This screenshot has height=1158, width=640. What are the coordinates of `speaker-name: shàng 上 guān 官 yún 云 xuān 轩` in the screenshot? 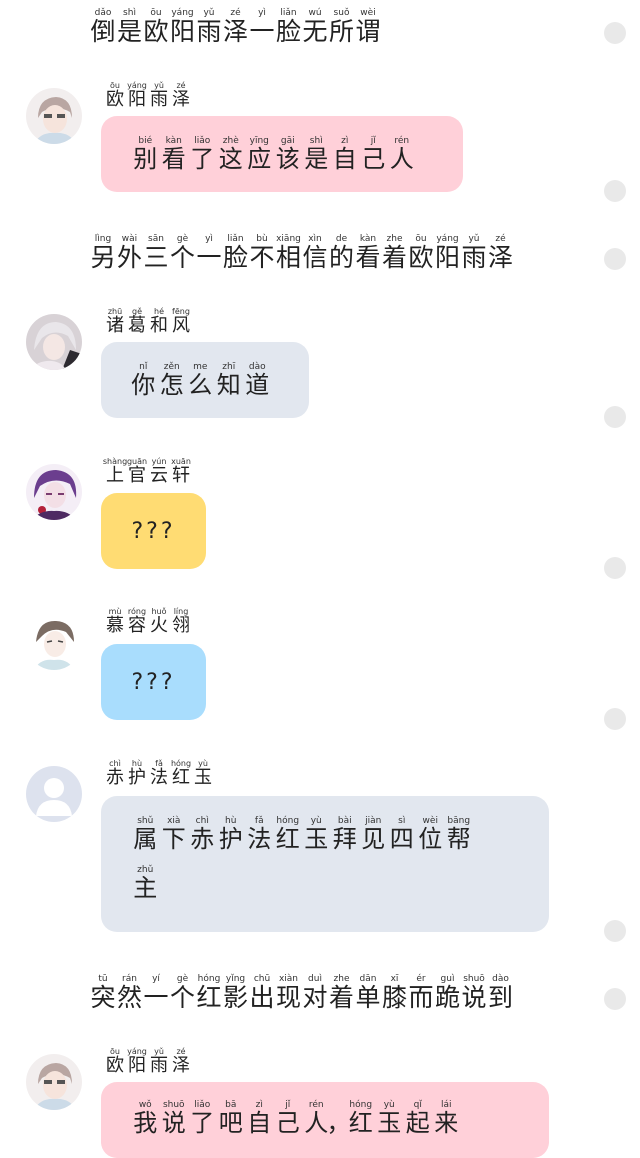 It's located at (147, 470).